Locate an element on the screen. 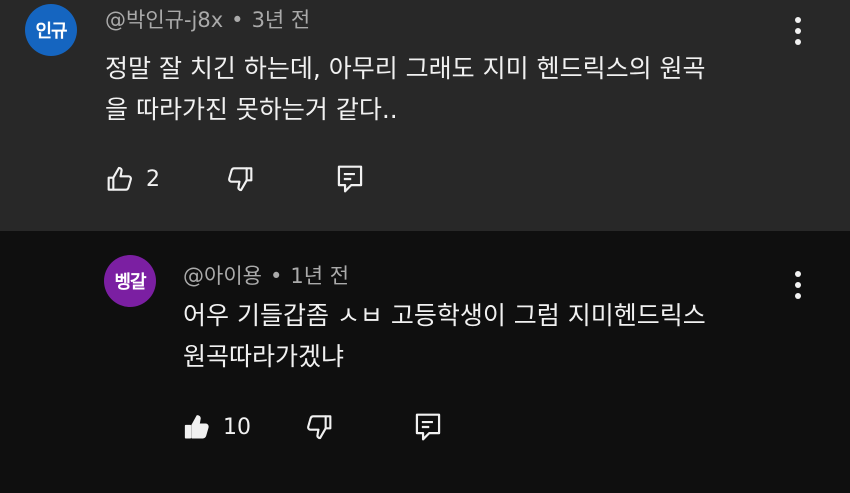 Image resolution: width=850 pixels, height=493 pixels. avatar: 인규 is located at coordinates (51, 30).